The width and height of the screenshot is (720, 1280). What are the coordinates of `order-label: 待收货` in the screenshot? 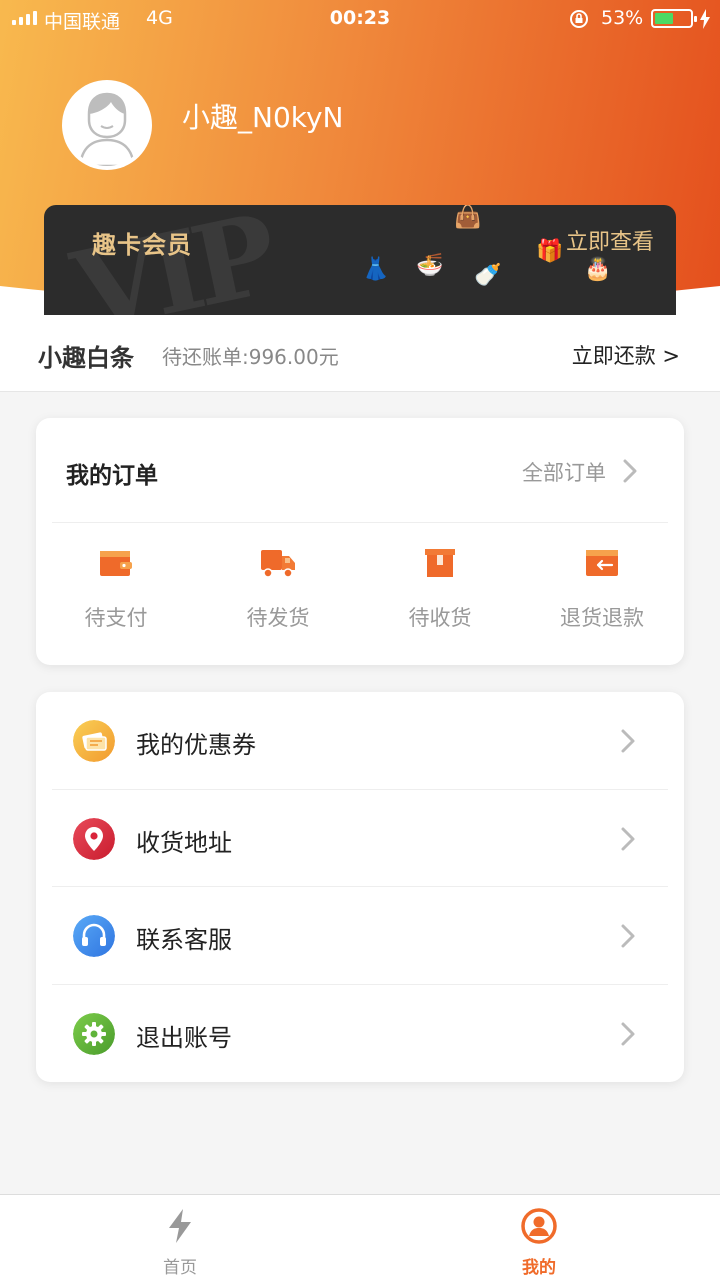 It's located at (440, 618).